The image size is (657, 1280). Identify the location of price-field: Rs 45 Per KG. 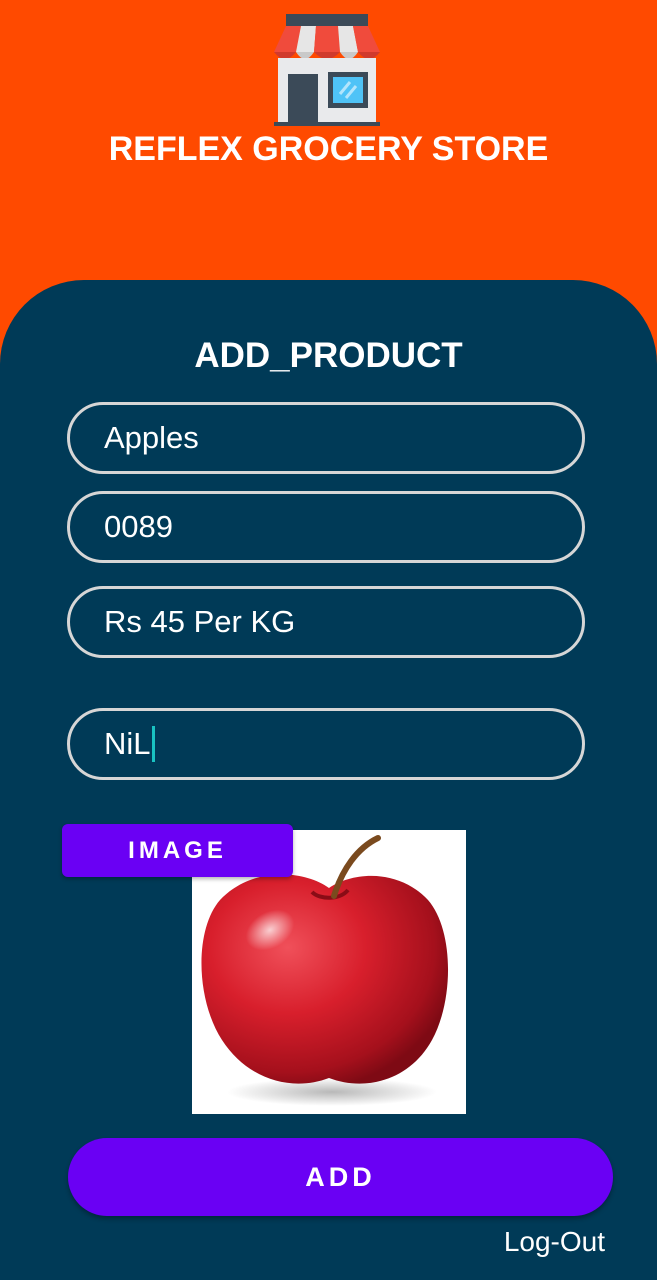
(326, 622).